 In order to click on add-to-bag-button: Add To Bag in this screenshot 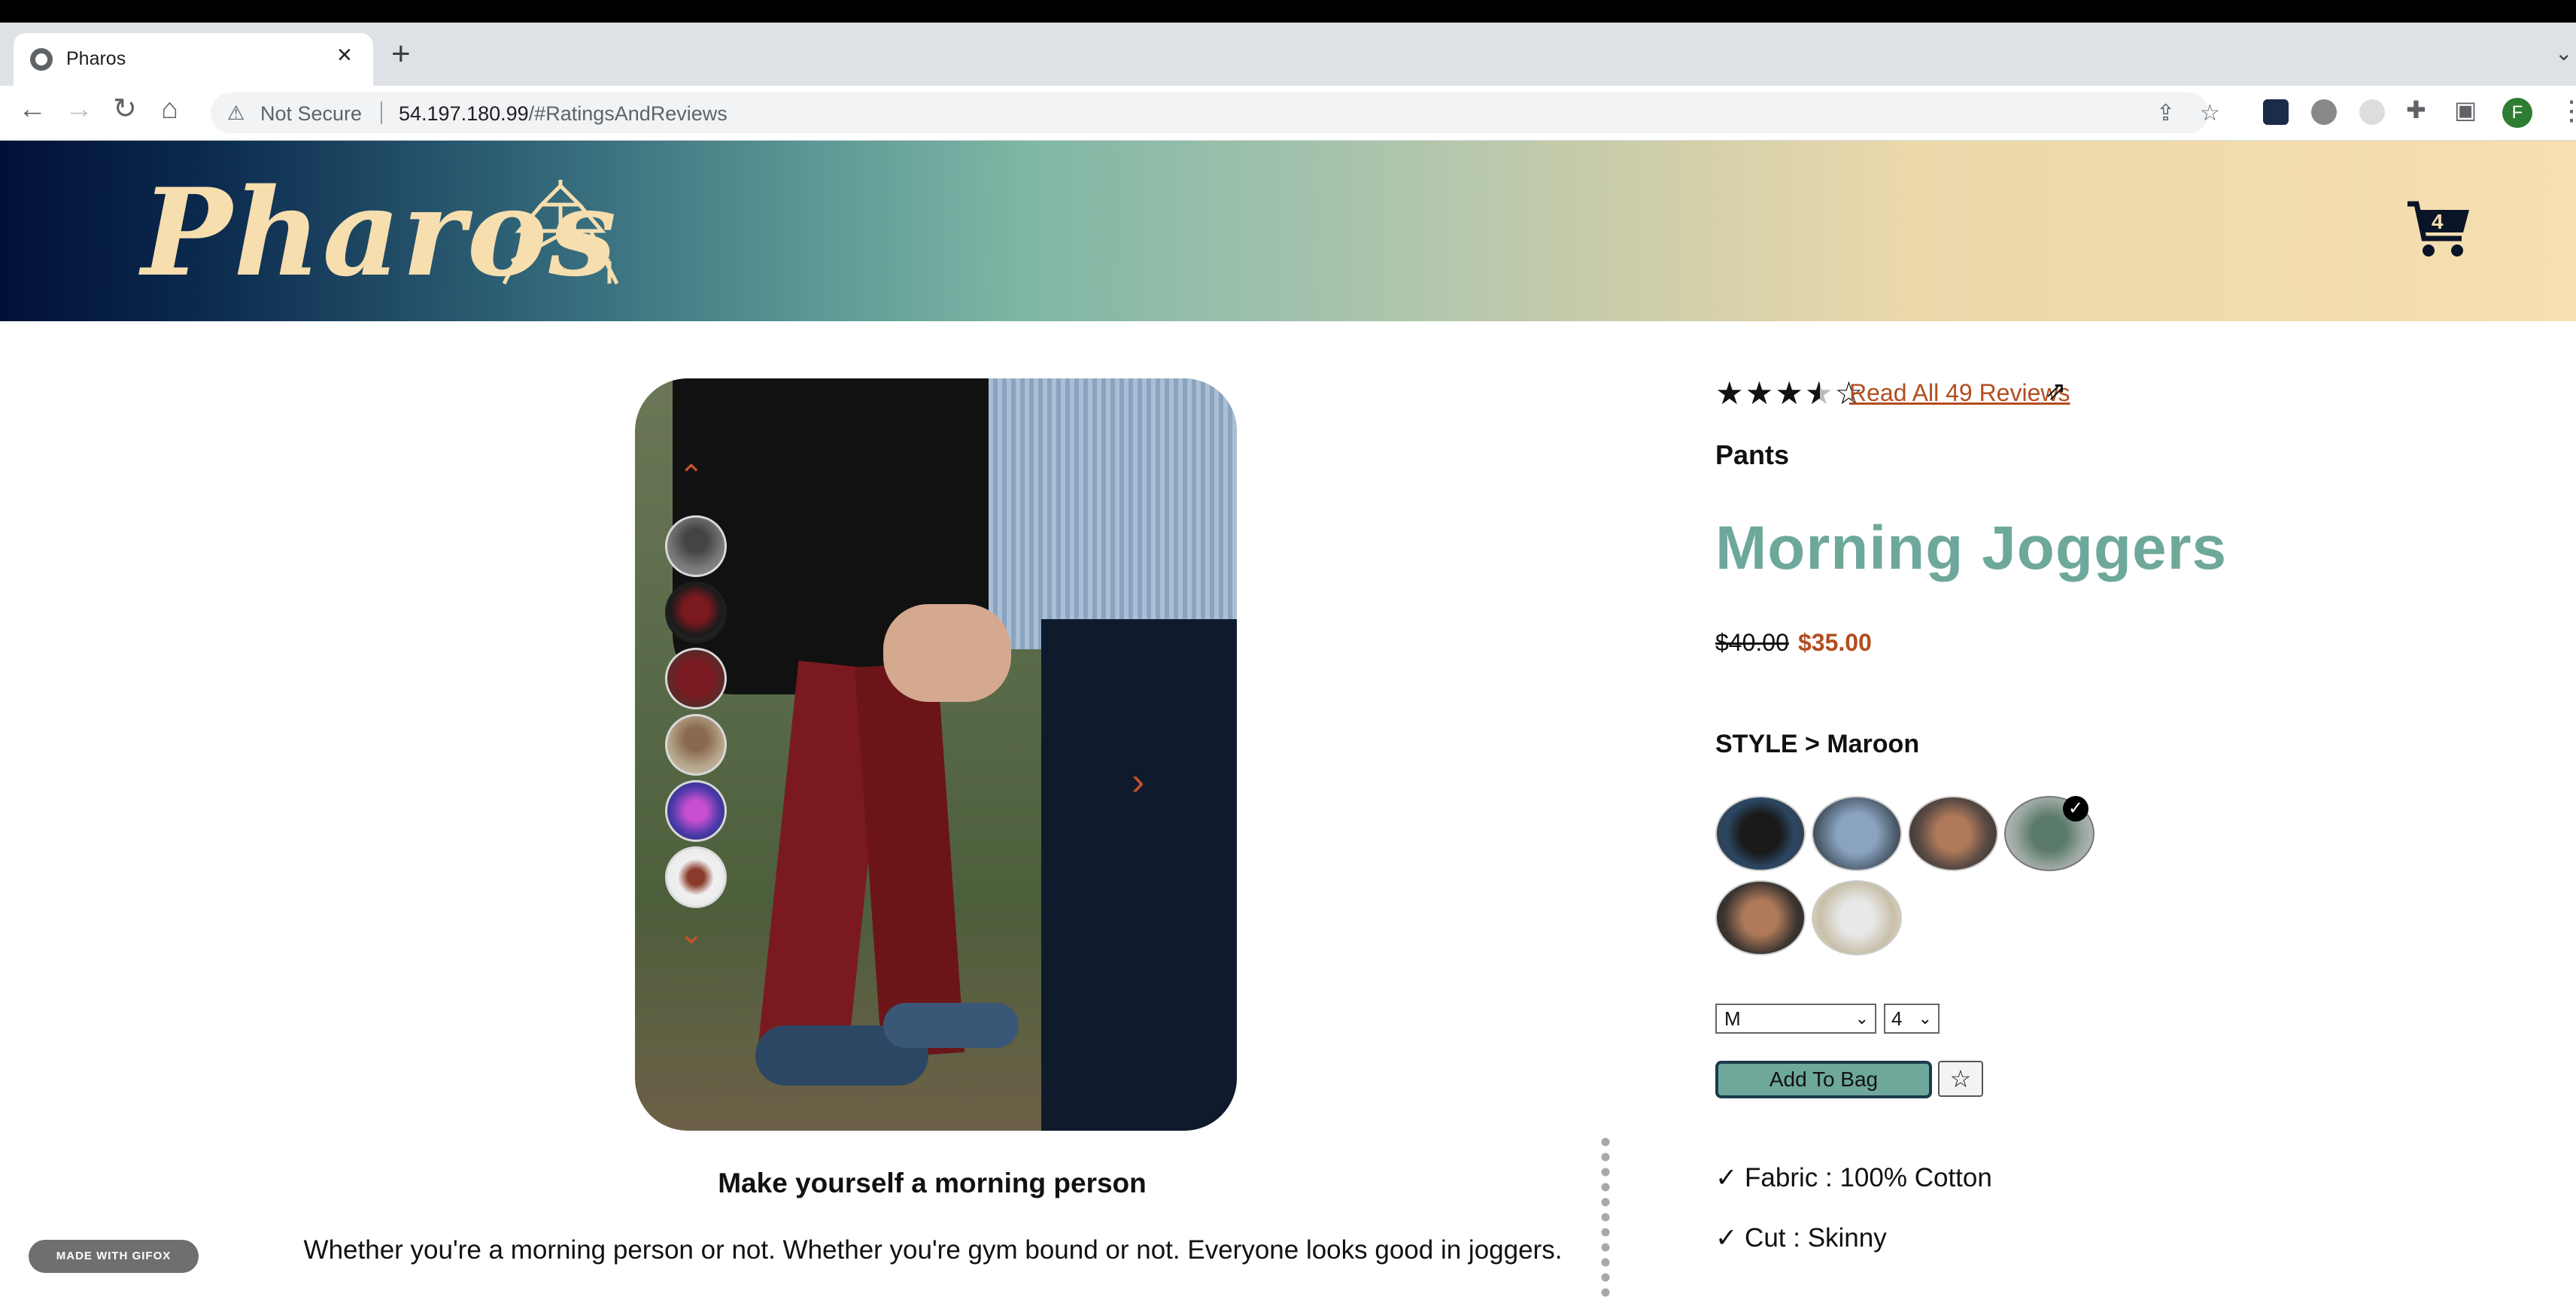, I will do `click(1824, 1079)`.